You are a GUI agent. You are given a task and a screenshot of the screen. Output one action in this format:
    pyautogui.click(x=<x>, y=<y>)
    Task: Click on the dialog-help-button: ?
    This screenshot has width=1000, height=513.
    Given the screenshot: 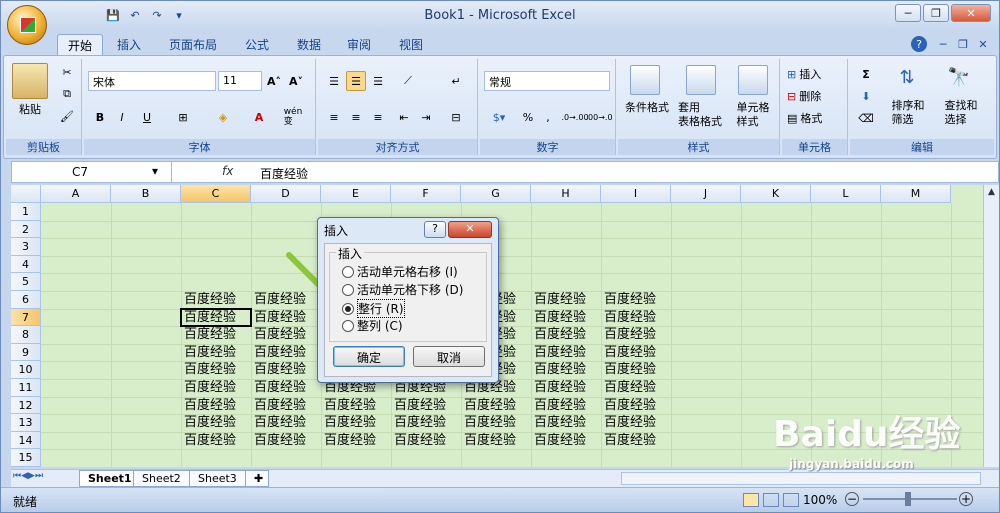 What is the action you would take?
    pyautogui.click(x=435, y=229)
    